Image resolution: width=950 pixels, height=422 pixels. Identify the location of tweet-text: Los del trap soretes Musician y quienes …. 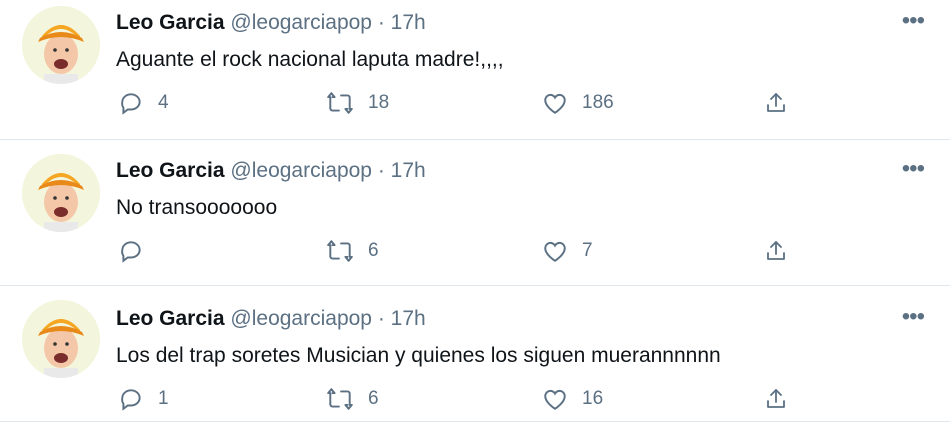
(418, 355).